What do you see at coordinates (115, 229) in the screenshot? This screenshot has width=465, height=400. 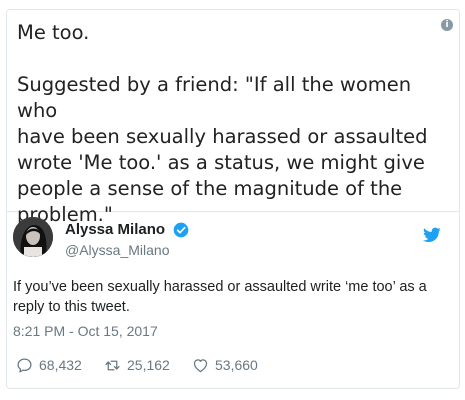 I see `display-name: Alyssa Milano` at bounding box center [115, 229].